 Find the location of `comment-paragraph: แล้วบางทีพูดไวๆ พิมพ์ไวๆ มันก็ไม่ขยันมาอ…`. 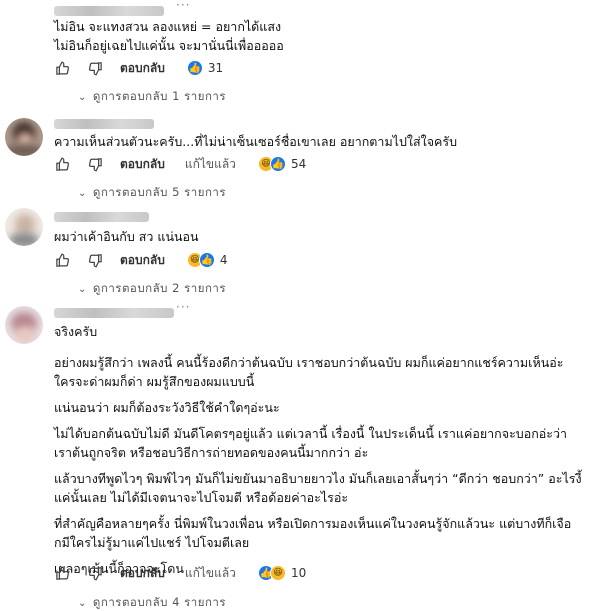

comment-paragraph: แล้วบางทีพูดไวๆ พิมพ์ไวๆ มันก็ไม่ขยันมาอ… is located at coordinates (318, 488).